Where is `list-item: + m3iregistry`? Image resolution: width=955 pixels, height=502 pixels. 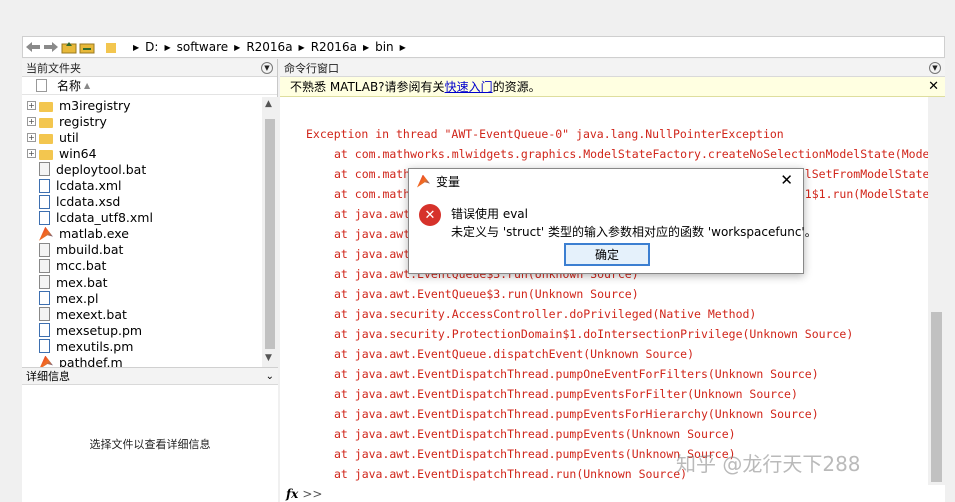 list-item: + m3iregistry is located at coordinates (142, 105).